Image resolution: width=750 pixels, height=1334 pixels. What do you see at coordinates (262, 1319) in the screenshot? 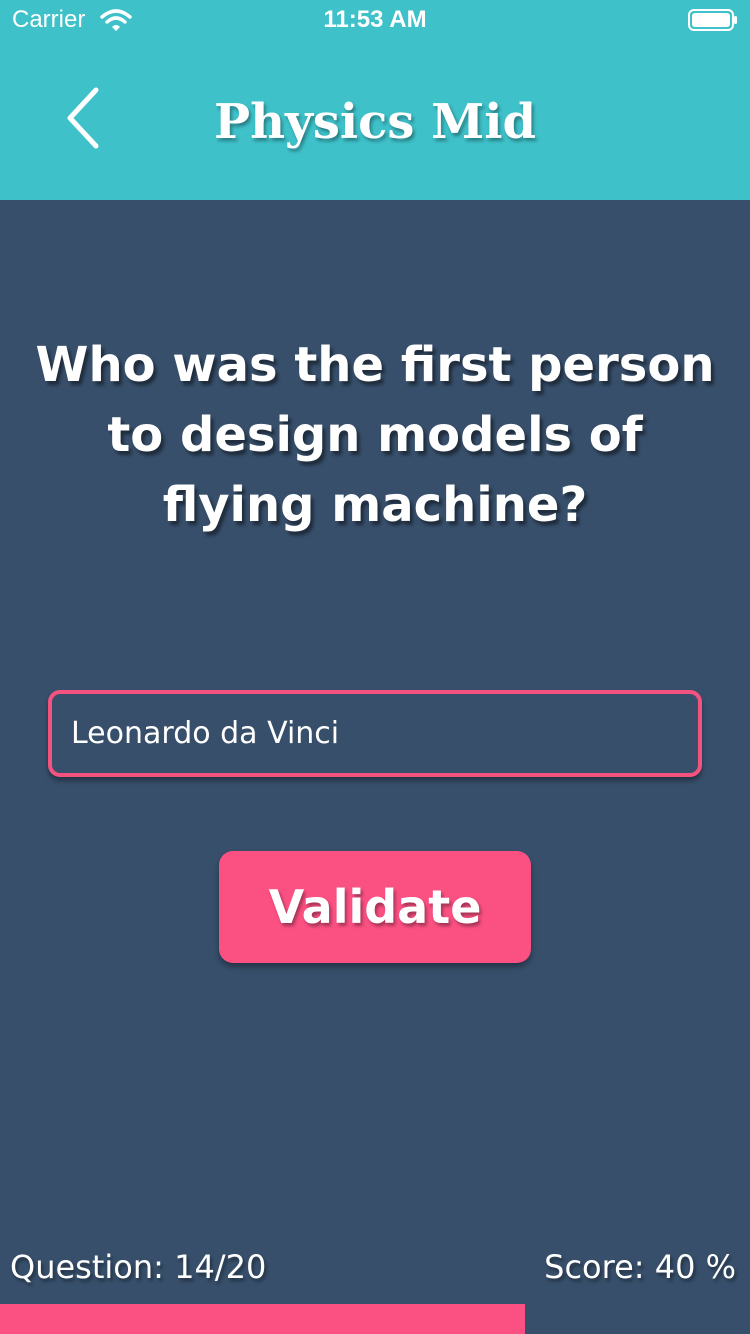
I see `progress-fill` at bounding box center [262, 1319].